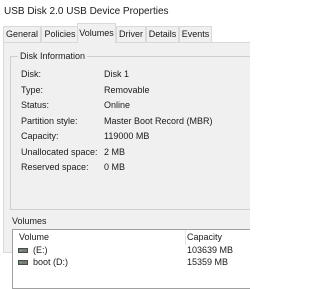  What do you see at coordinates (35, 105) in the screenshot?
I see `status-label: Status:` at bounding box center [35, 105].